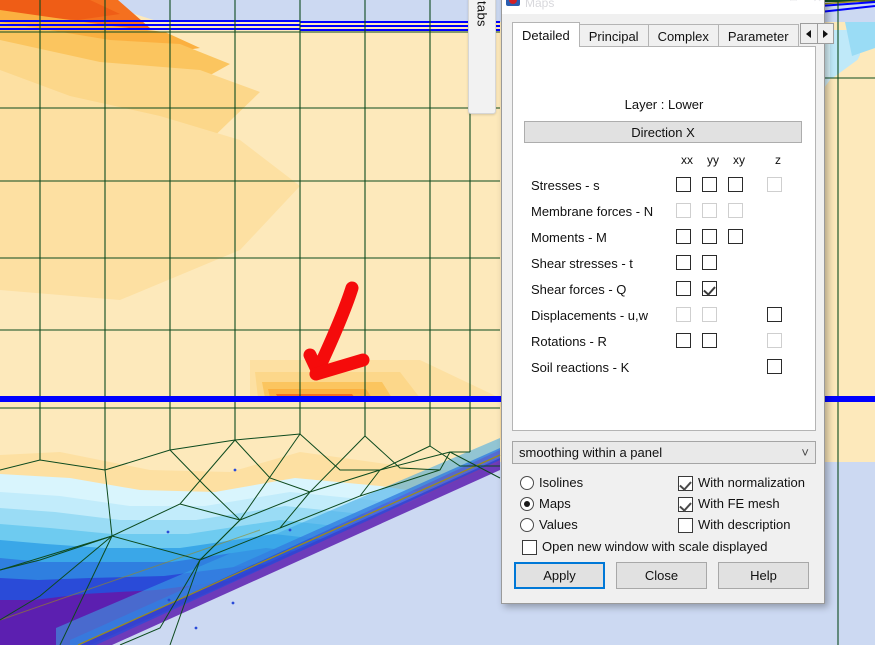 The image size is (875, 645). Describe the element at coordinates (613, 35) in the screenshot. I see `tab-principal: Principal` at that location.